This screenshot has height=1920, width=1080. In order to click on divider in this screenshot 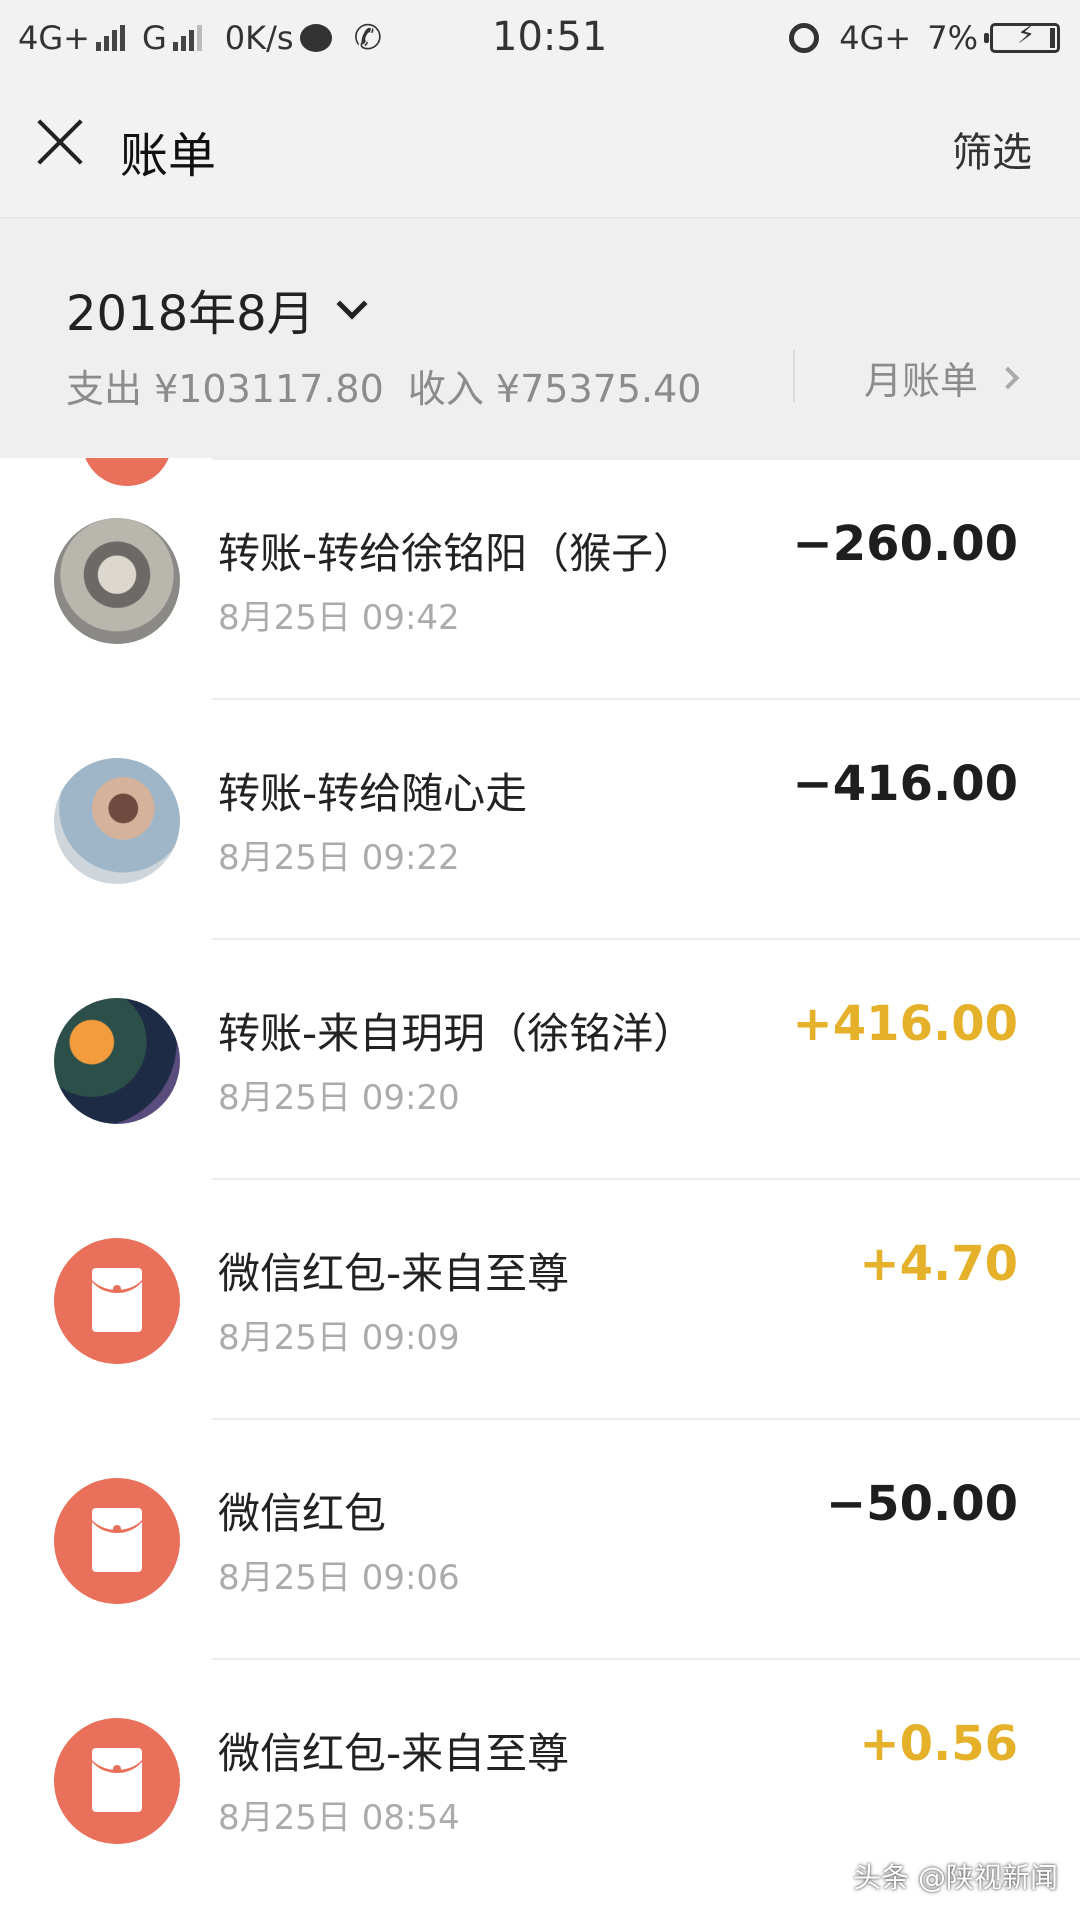, I will do `click(794, 376)`.